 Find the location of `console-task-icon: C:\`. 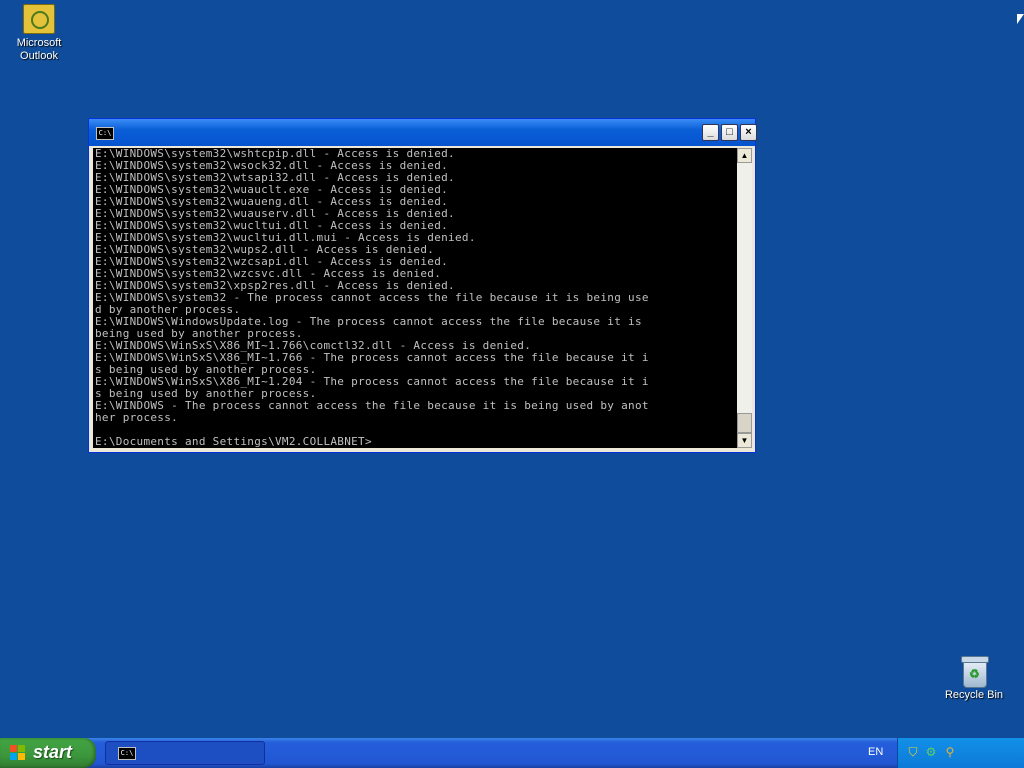

console-task-icon: C:\ is located at coordinates (127, 753).